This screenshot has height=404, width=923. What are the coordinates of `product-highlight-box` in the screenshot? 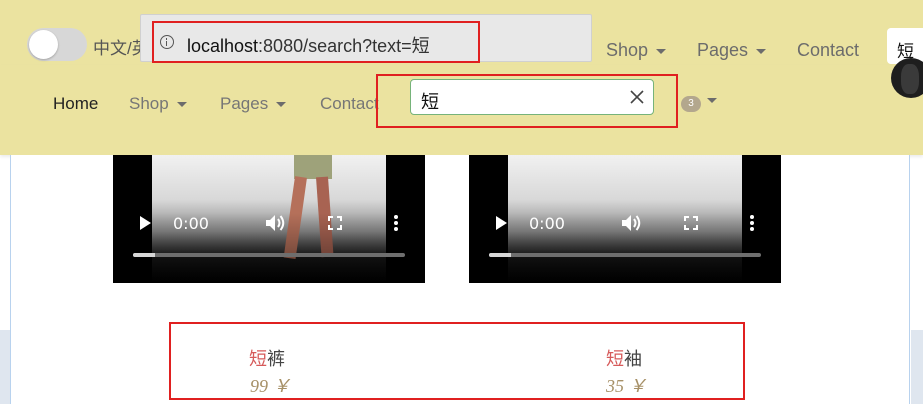 It's located at (457, 361).